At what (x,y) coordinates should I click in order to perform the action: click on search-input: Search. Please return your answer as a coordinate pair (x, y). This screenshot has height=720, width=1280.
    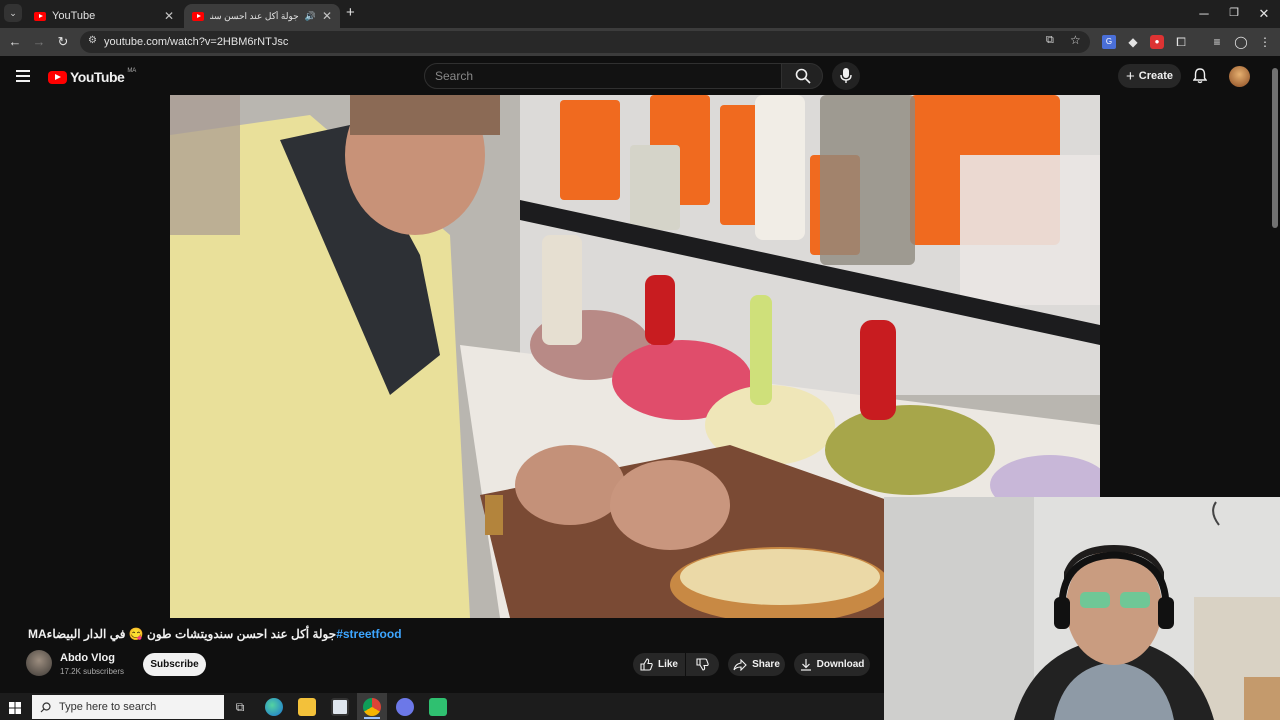
    Looking at the image, I should click on (603, 76).